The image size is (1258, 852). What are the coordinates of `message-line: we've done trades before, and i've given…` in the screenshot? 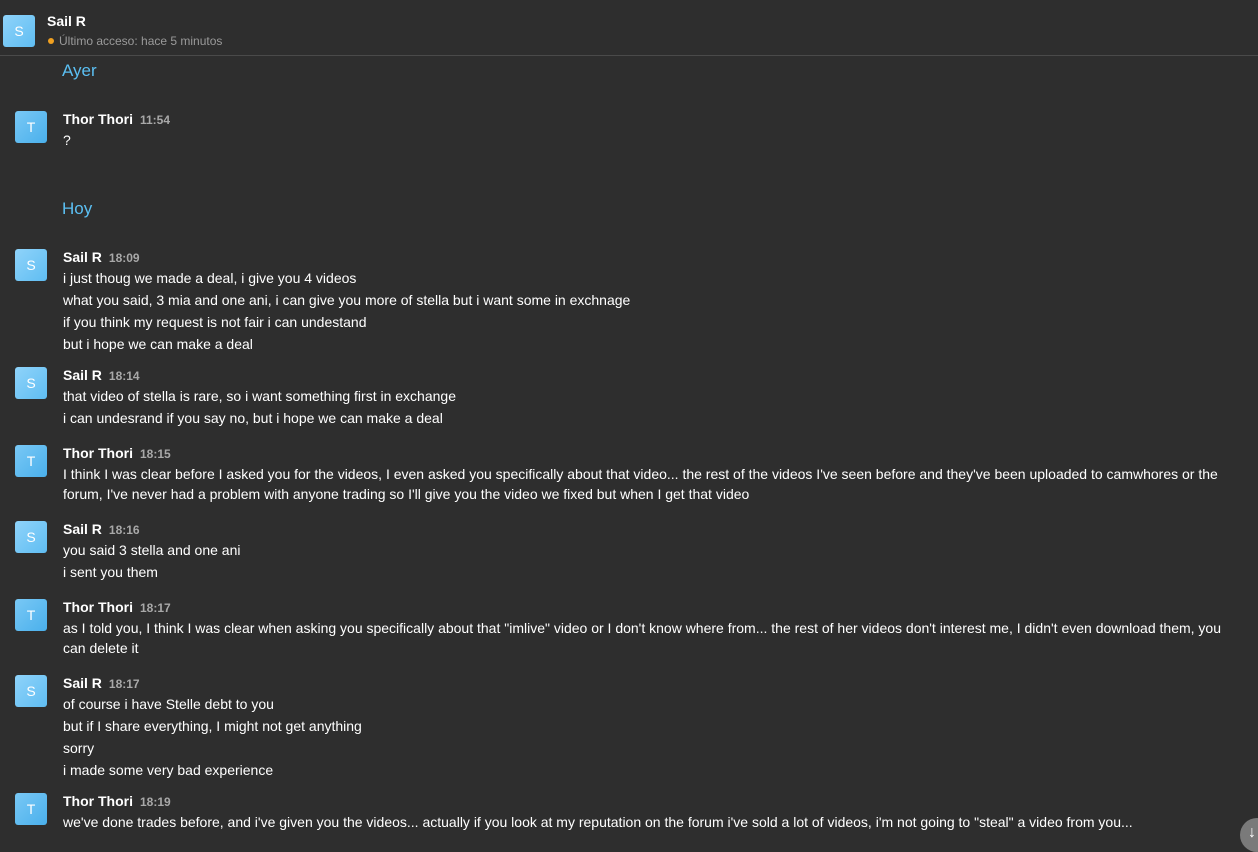 It's located at (598, 822).